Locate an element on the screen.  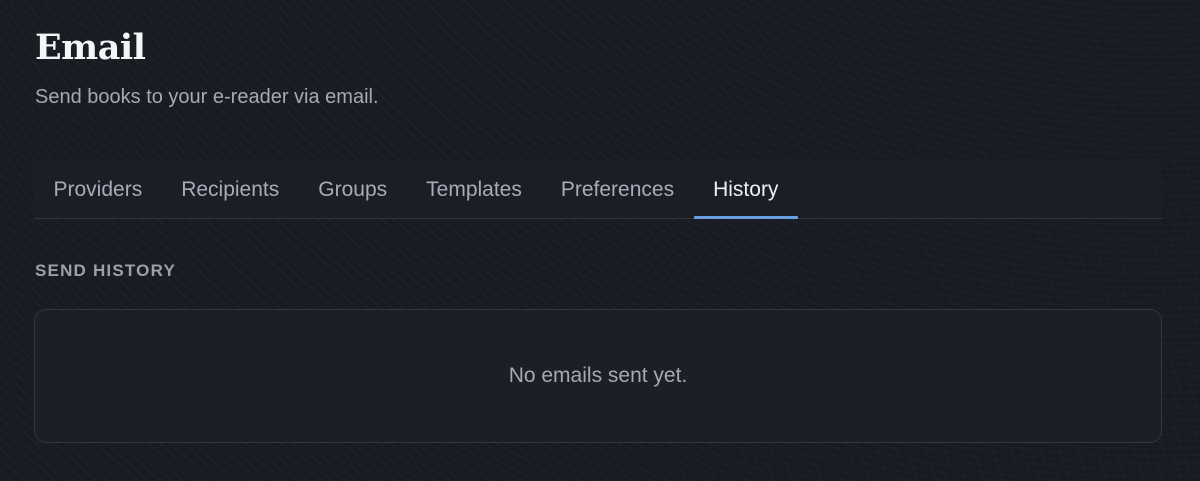
section-heading-send-history: SEND HISTORY is located at coordinates (105, 270).